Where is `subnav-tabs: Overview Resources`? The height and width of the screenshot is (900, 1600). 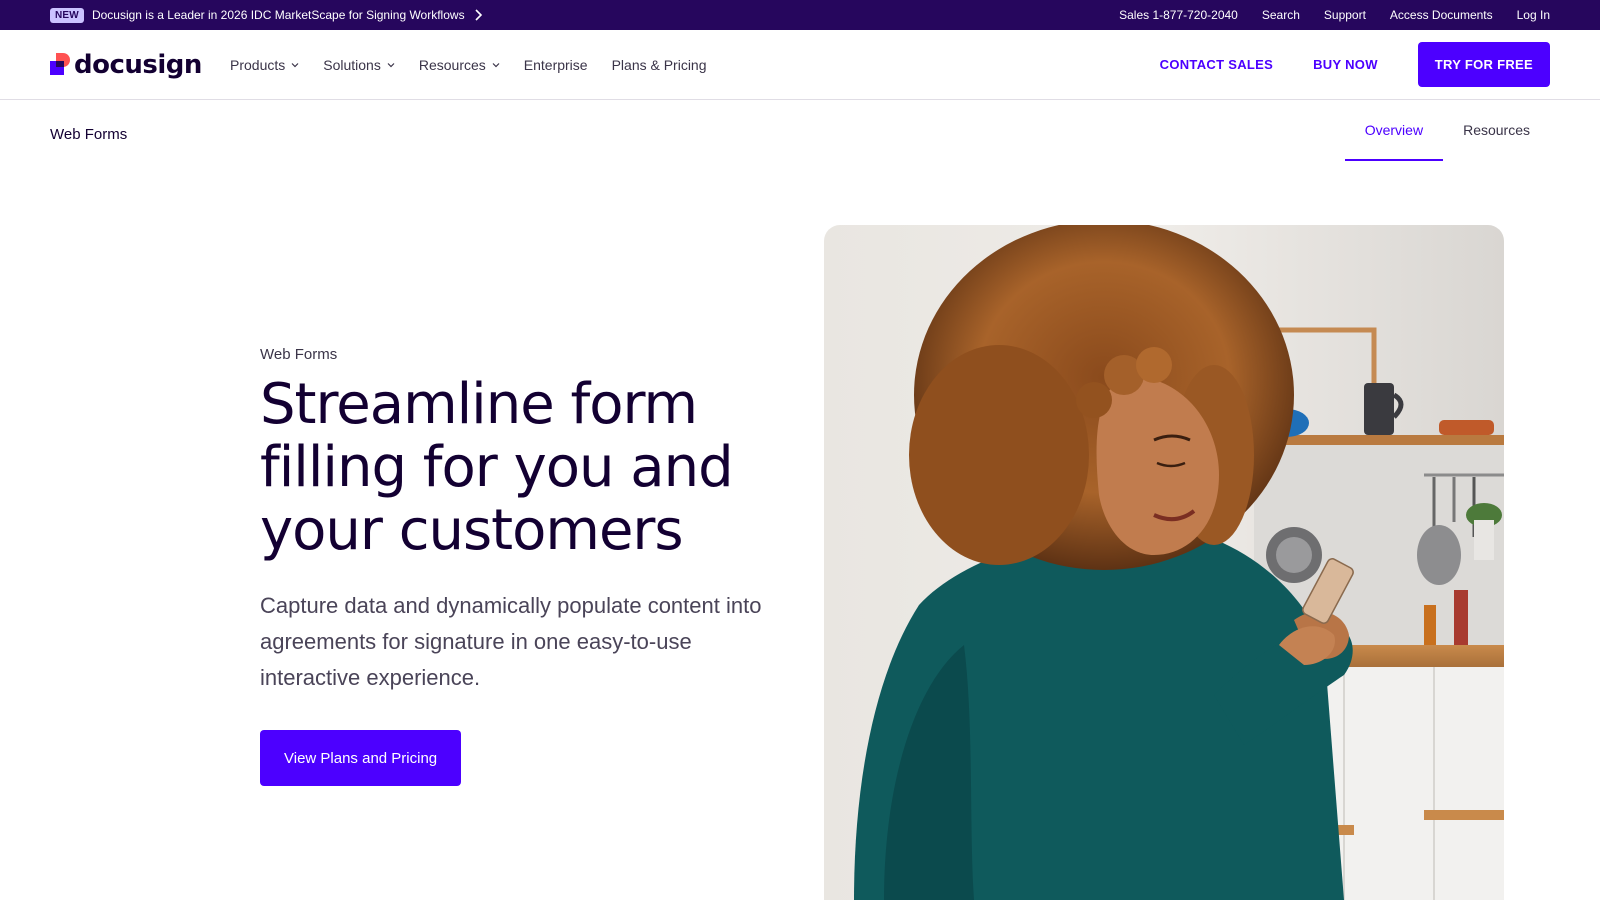 subnav-tabs: Overview Resources is located at coordinates (1447, 131).